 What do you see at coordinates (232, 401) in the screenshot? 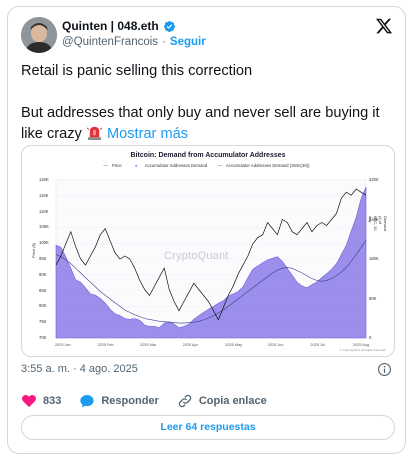
I see `copy-link-label: Copia enlace` at bounding box center [232, 401].